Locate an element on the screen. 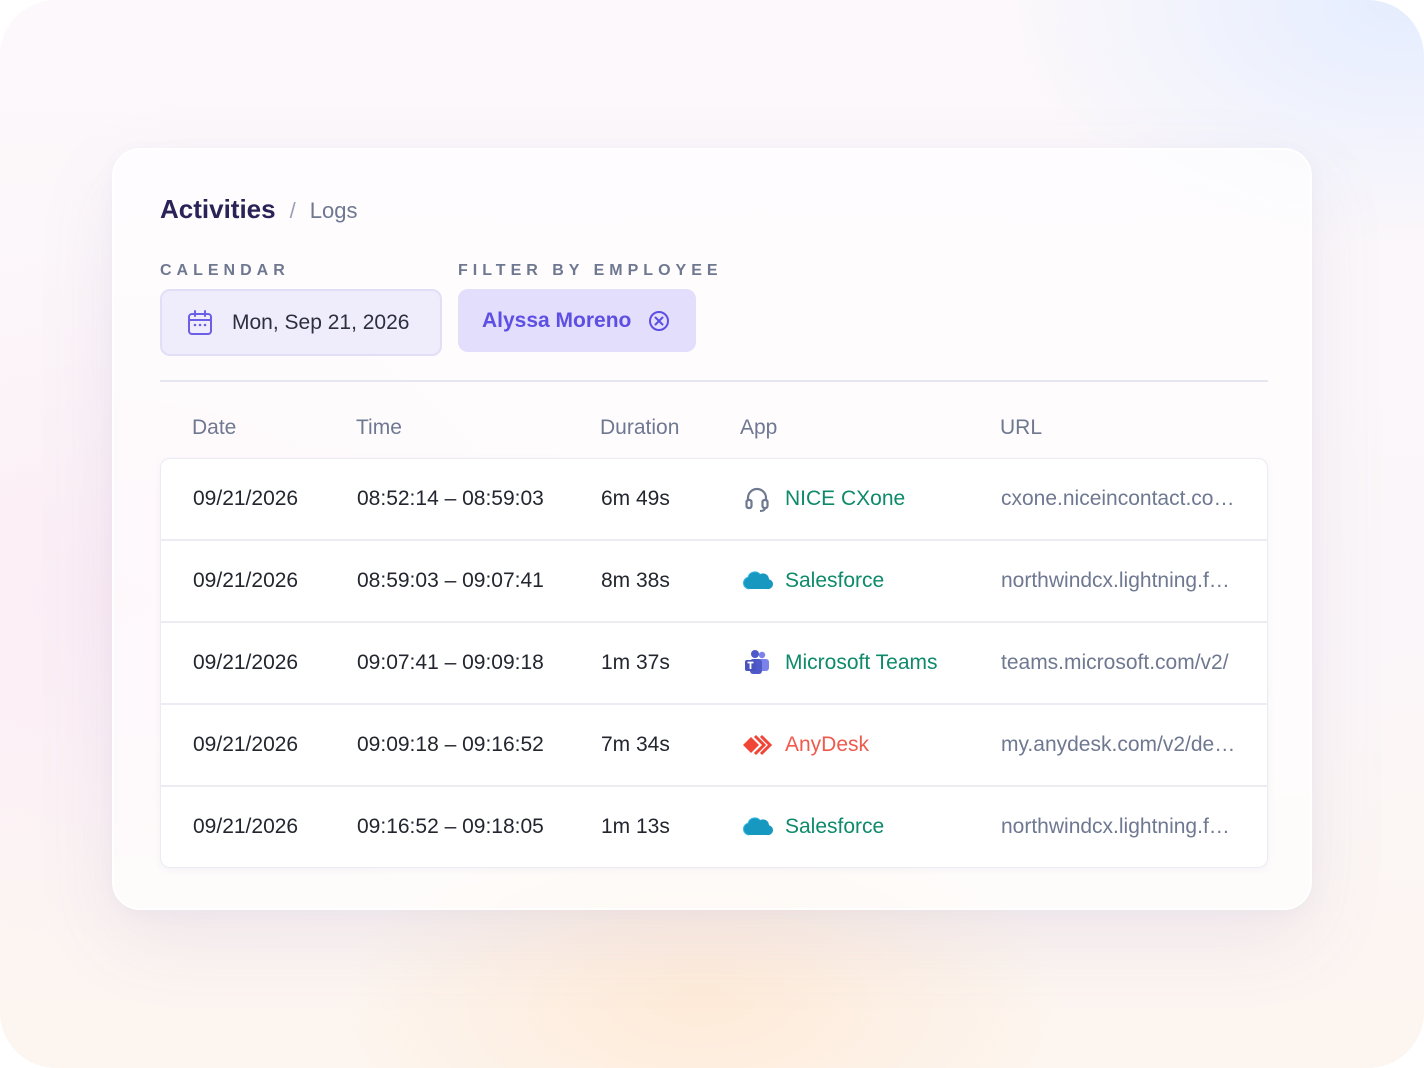 Image resolution: width=1424 pixels, height=1068 pixels. clear-filter-icon is located at coordinates (659, 321).